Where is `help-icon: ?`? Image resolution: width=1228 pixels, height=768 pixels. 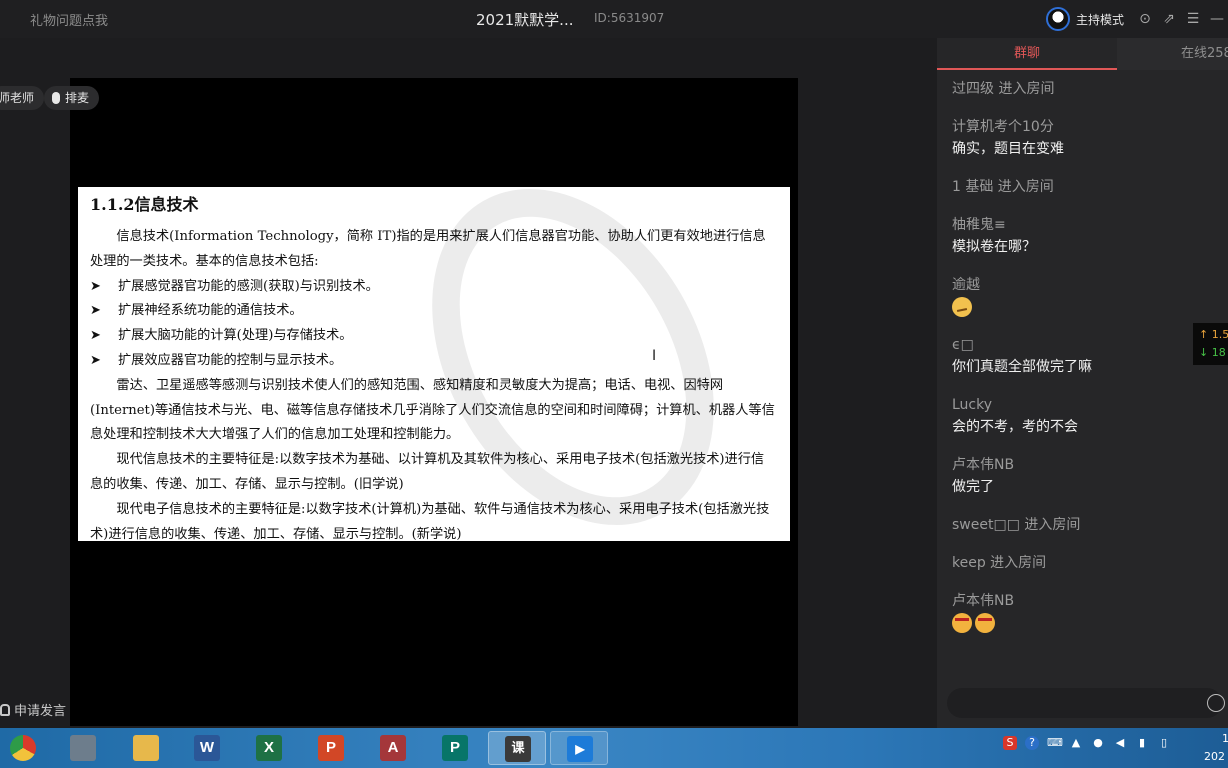
help-icon: ? is located at coordinates (1032, 743).